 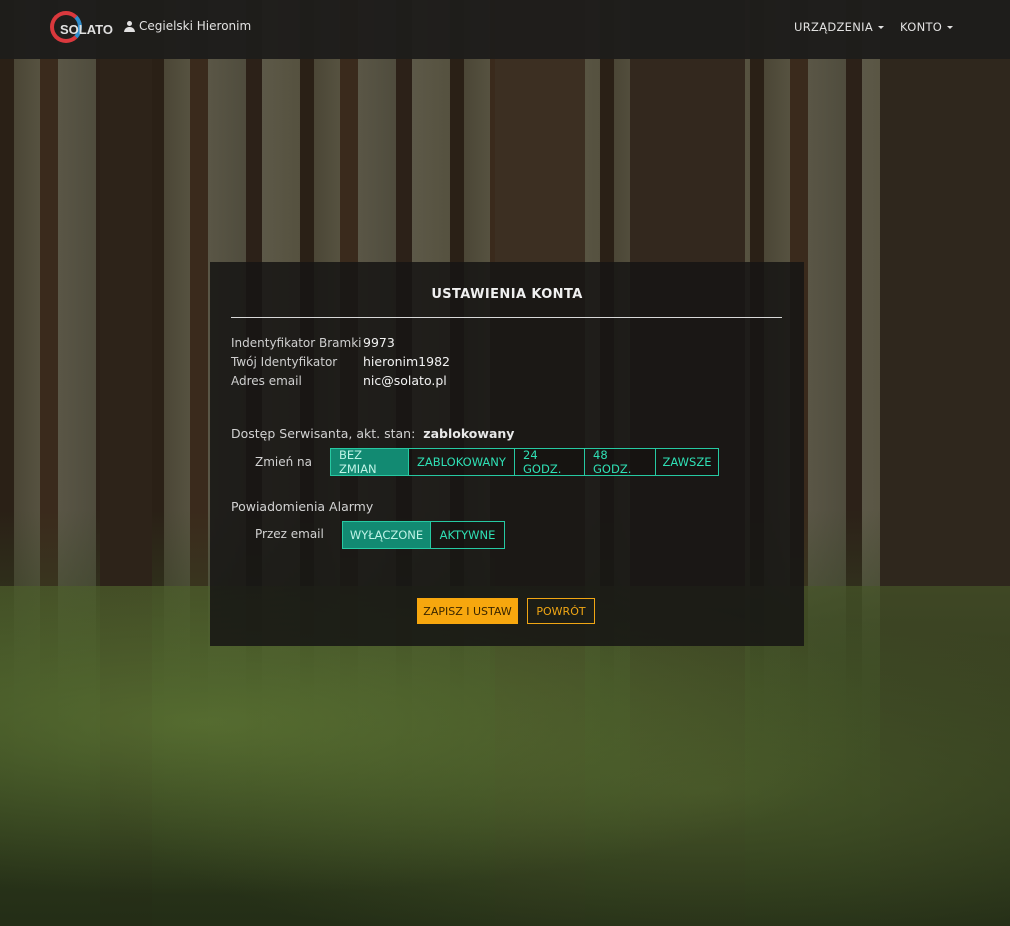 What do you see at coordinates (284, 362) in the screenshot?
I see `user-id-label: Twój Identyfikator` at bounding box center [284, 362].